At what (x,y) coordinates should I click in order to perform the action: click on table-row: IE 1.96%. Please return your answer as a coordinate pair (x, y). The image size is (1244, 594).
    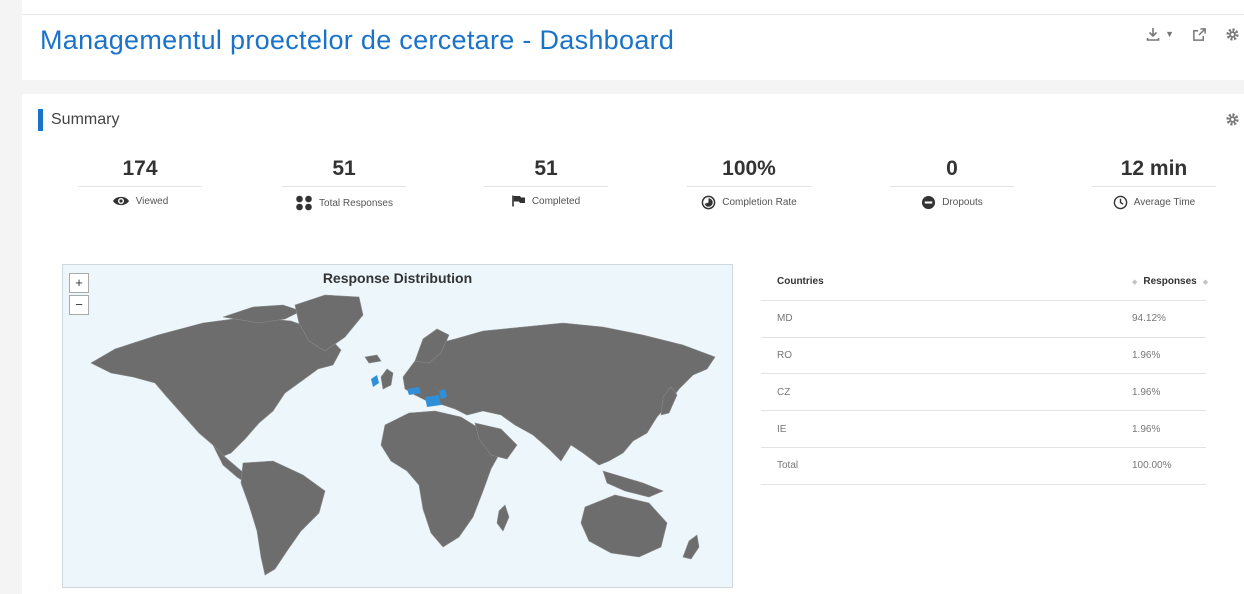
    Looking at the image, I should click on (983, 429).